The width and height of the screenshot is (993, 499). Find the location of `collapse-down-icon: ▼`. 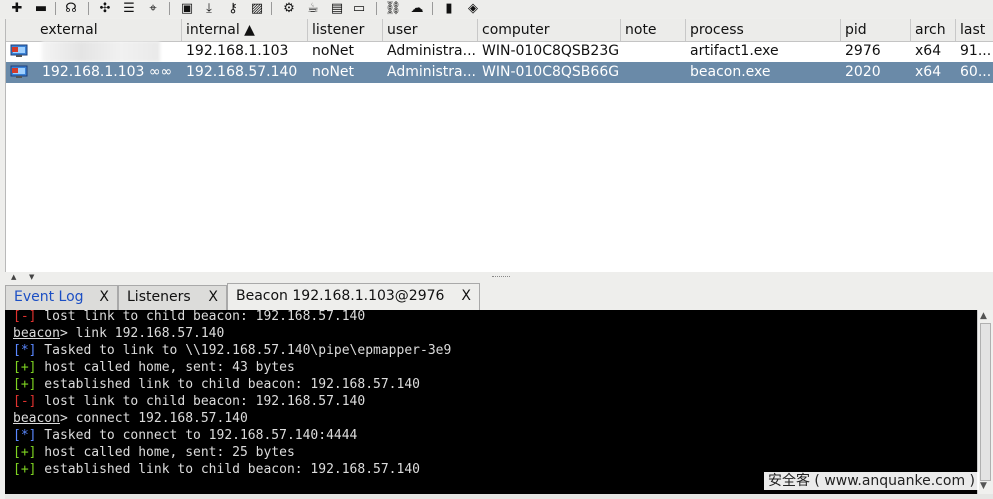

collapse-down-icon: ▼ is located at coordinates (31, 277).